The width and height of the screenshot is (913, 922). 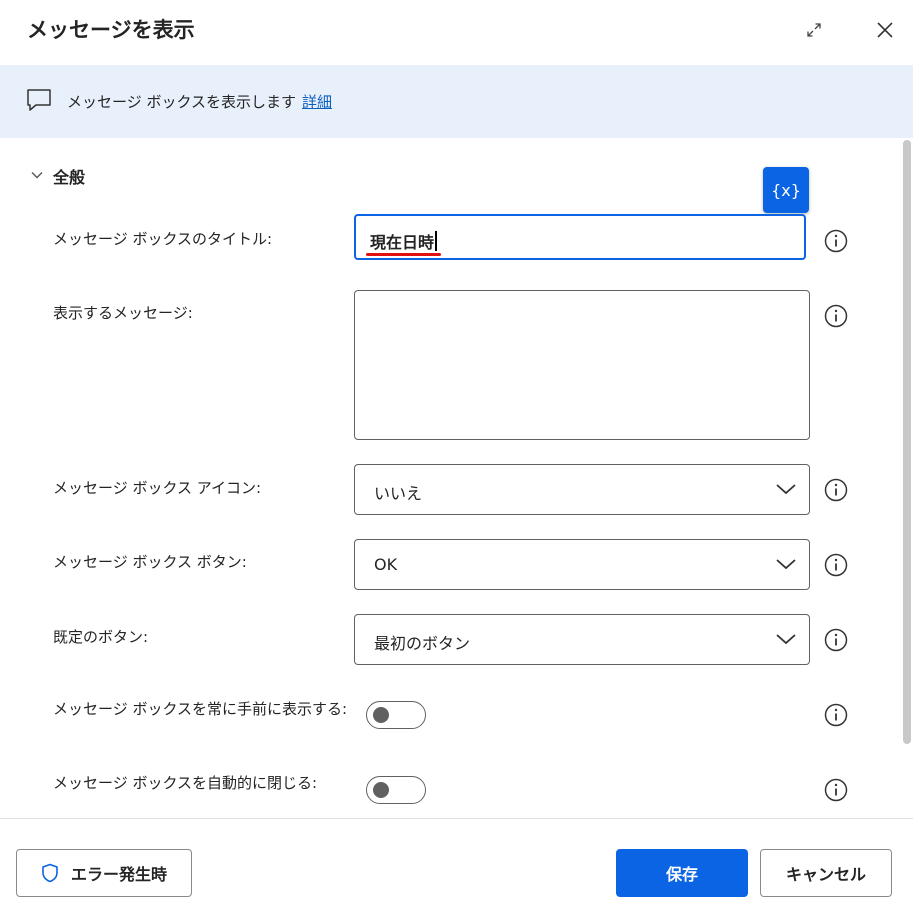 I want to click on close-button, so click(x=885, y=30).